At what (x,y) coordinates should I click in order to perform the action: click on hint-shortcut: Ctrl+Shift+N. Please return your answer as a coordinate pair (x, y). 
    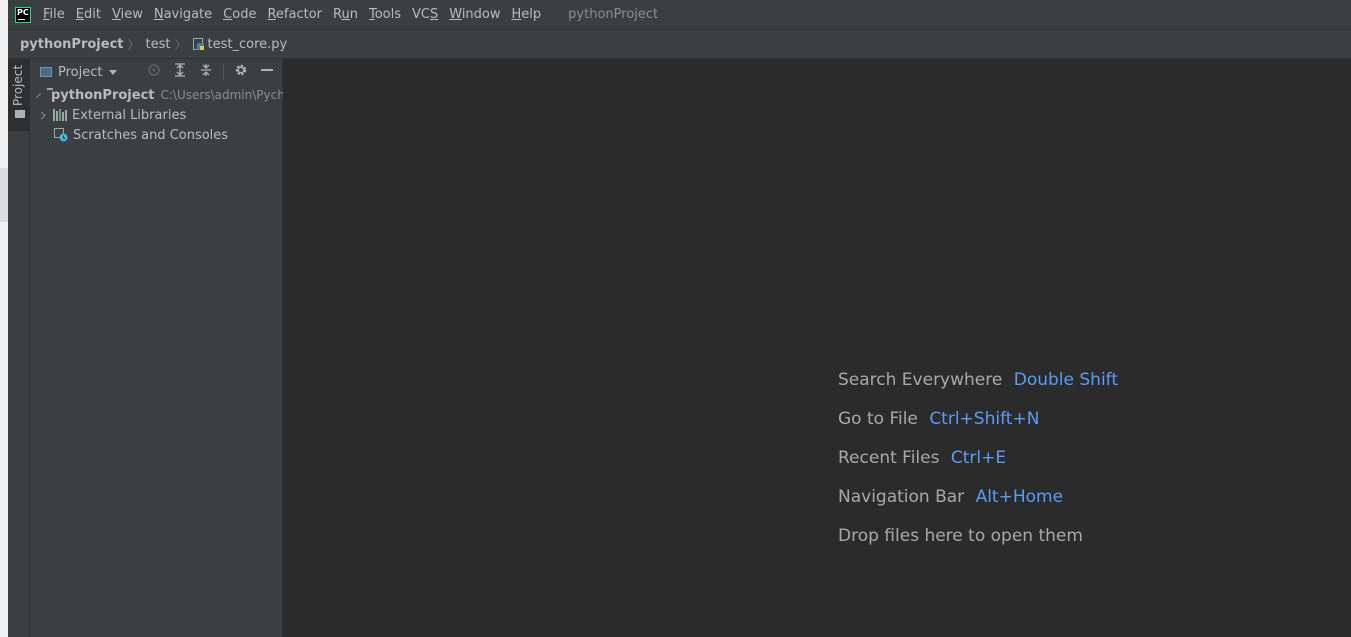
    Looking at the image, I should click on (984, 419).